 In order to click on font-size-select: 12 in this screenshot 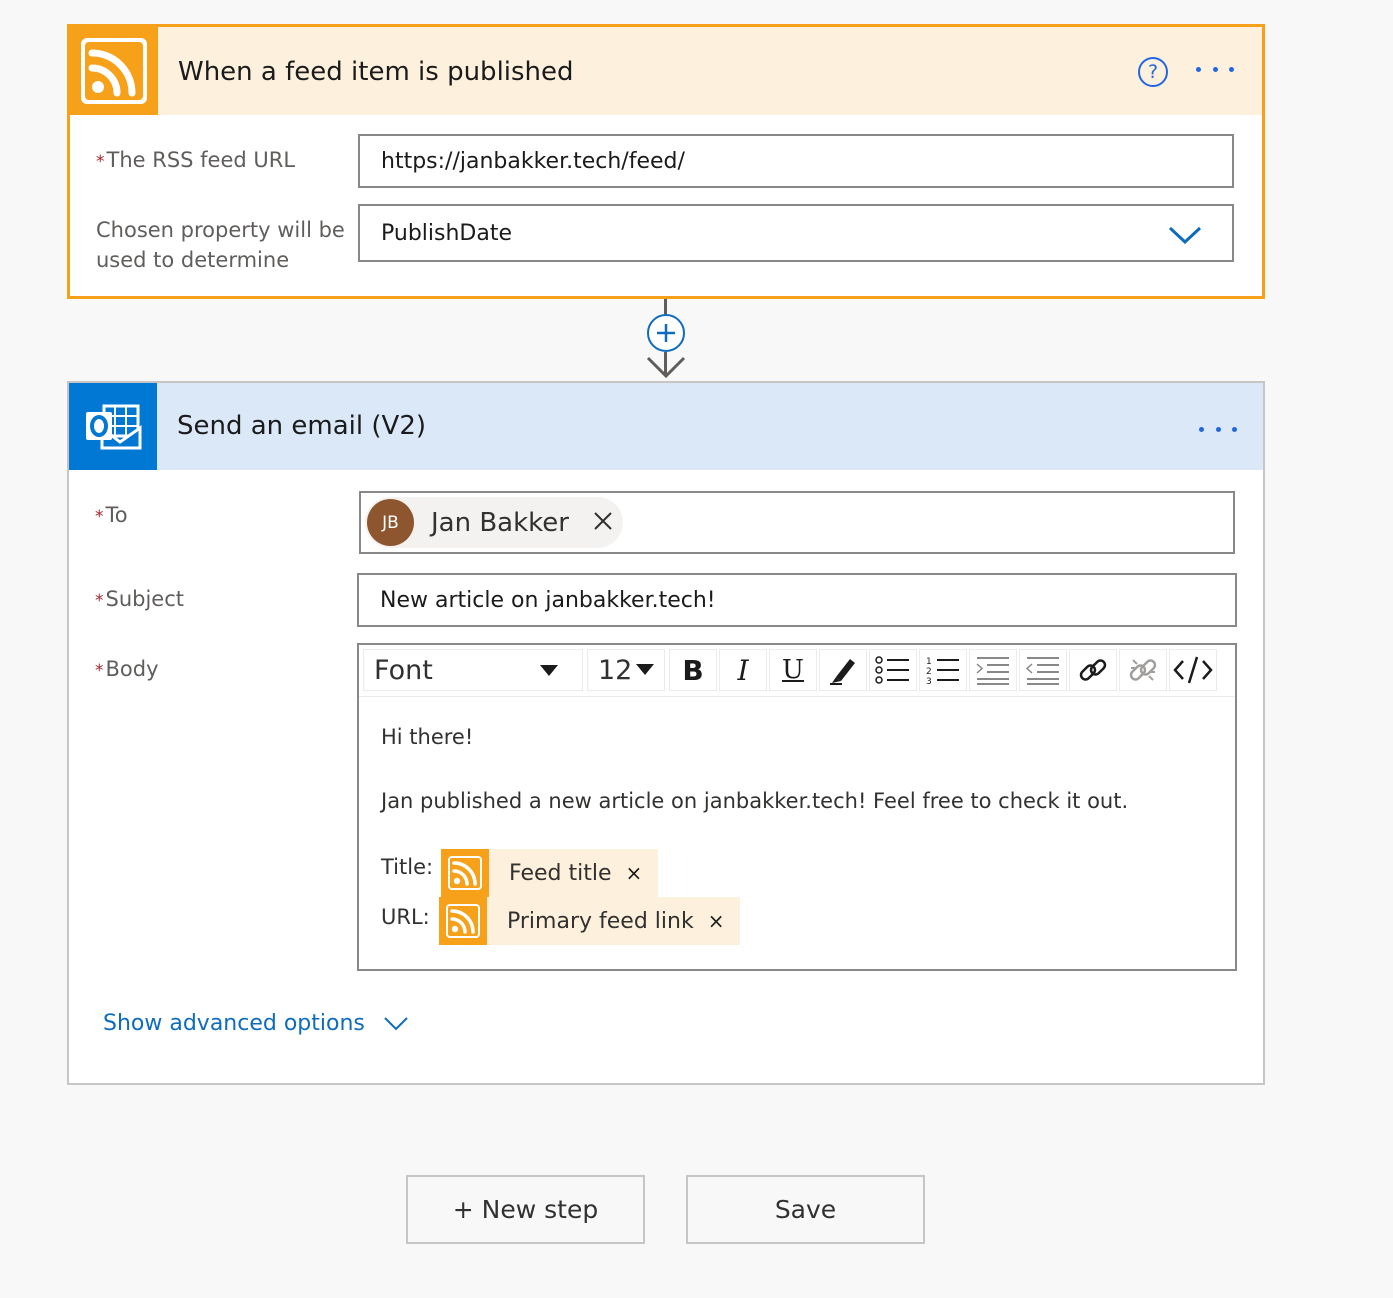, I will do `click(626, 670)`.